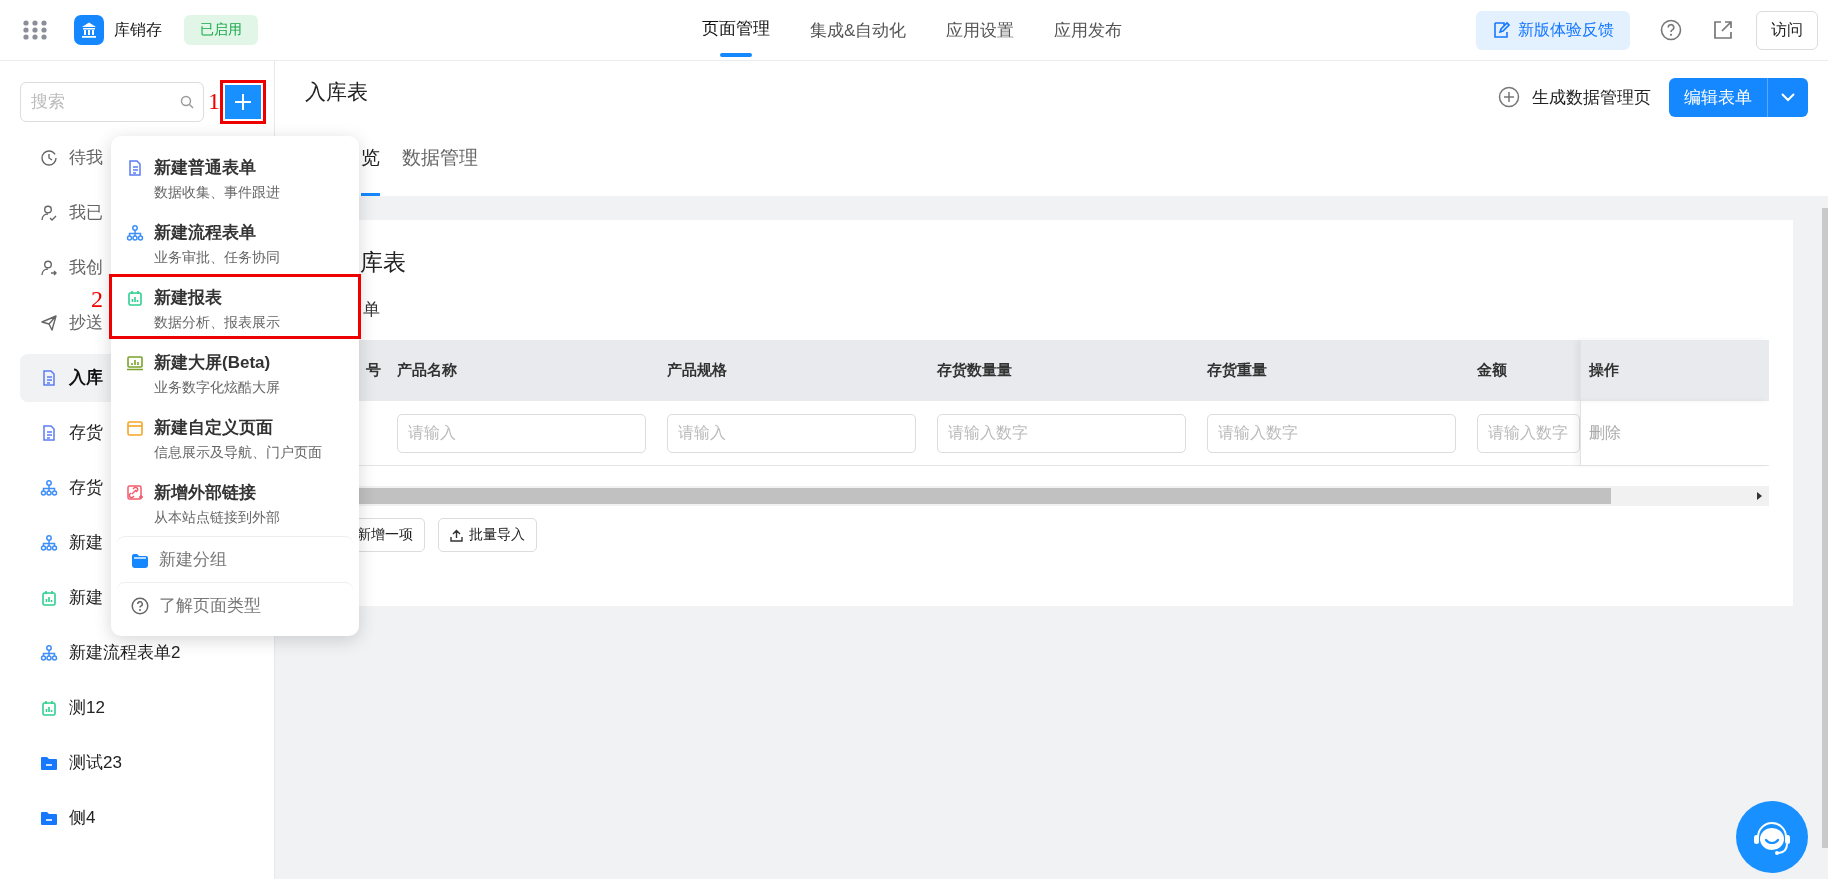 This screenshot has height=879, width=1828. Describe the element at coordinates (373, 370) in the screenshot. I see `column-header: 号` at that location.